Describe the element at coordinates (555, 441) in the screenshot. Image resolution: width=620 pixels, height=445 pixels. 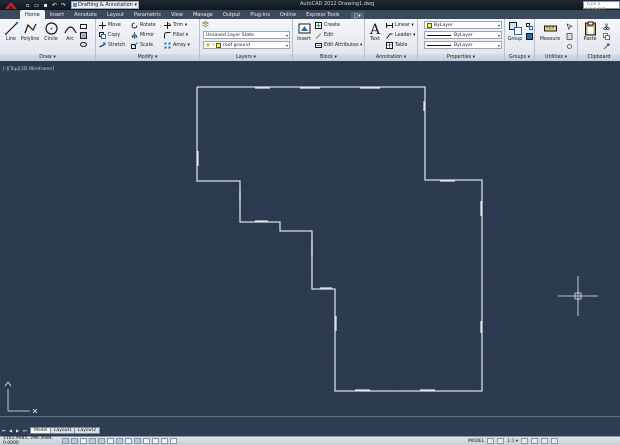
I see `clean-screen-icon` at that location.